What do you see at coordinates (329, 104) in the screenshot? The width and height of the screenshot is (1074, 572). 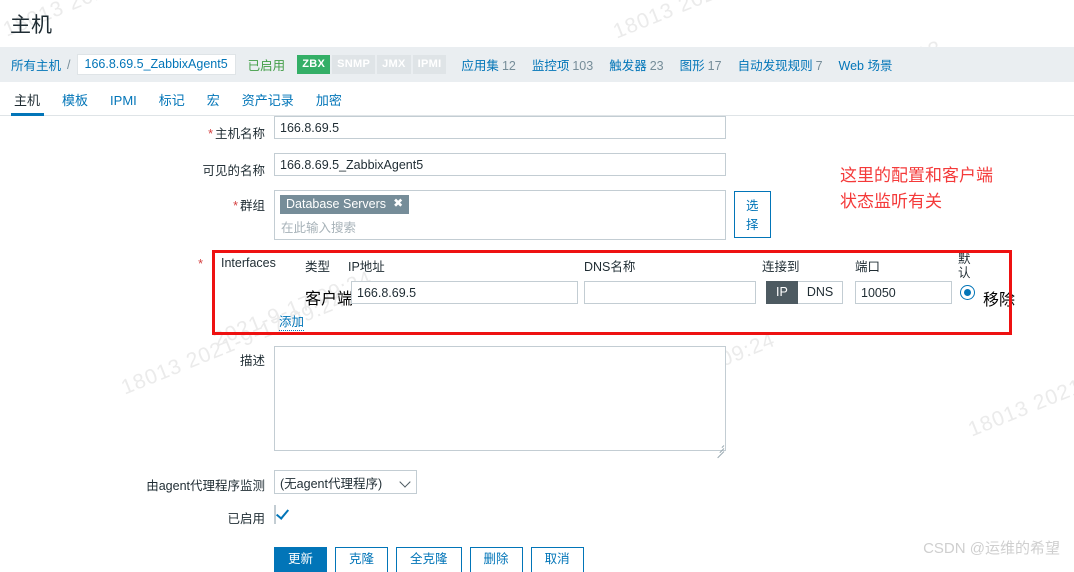 I see `tab-加密: 加密` at bounding box center [329, 104].